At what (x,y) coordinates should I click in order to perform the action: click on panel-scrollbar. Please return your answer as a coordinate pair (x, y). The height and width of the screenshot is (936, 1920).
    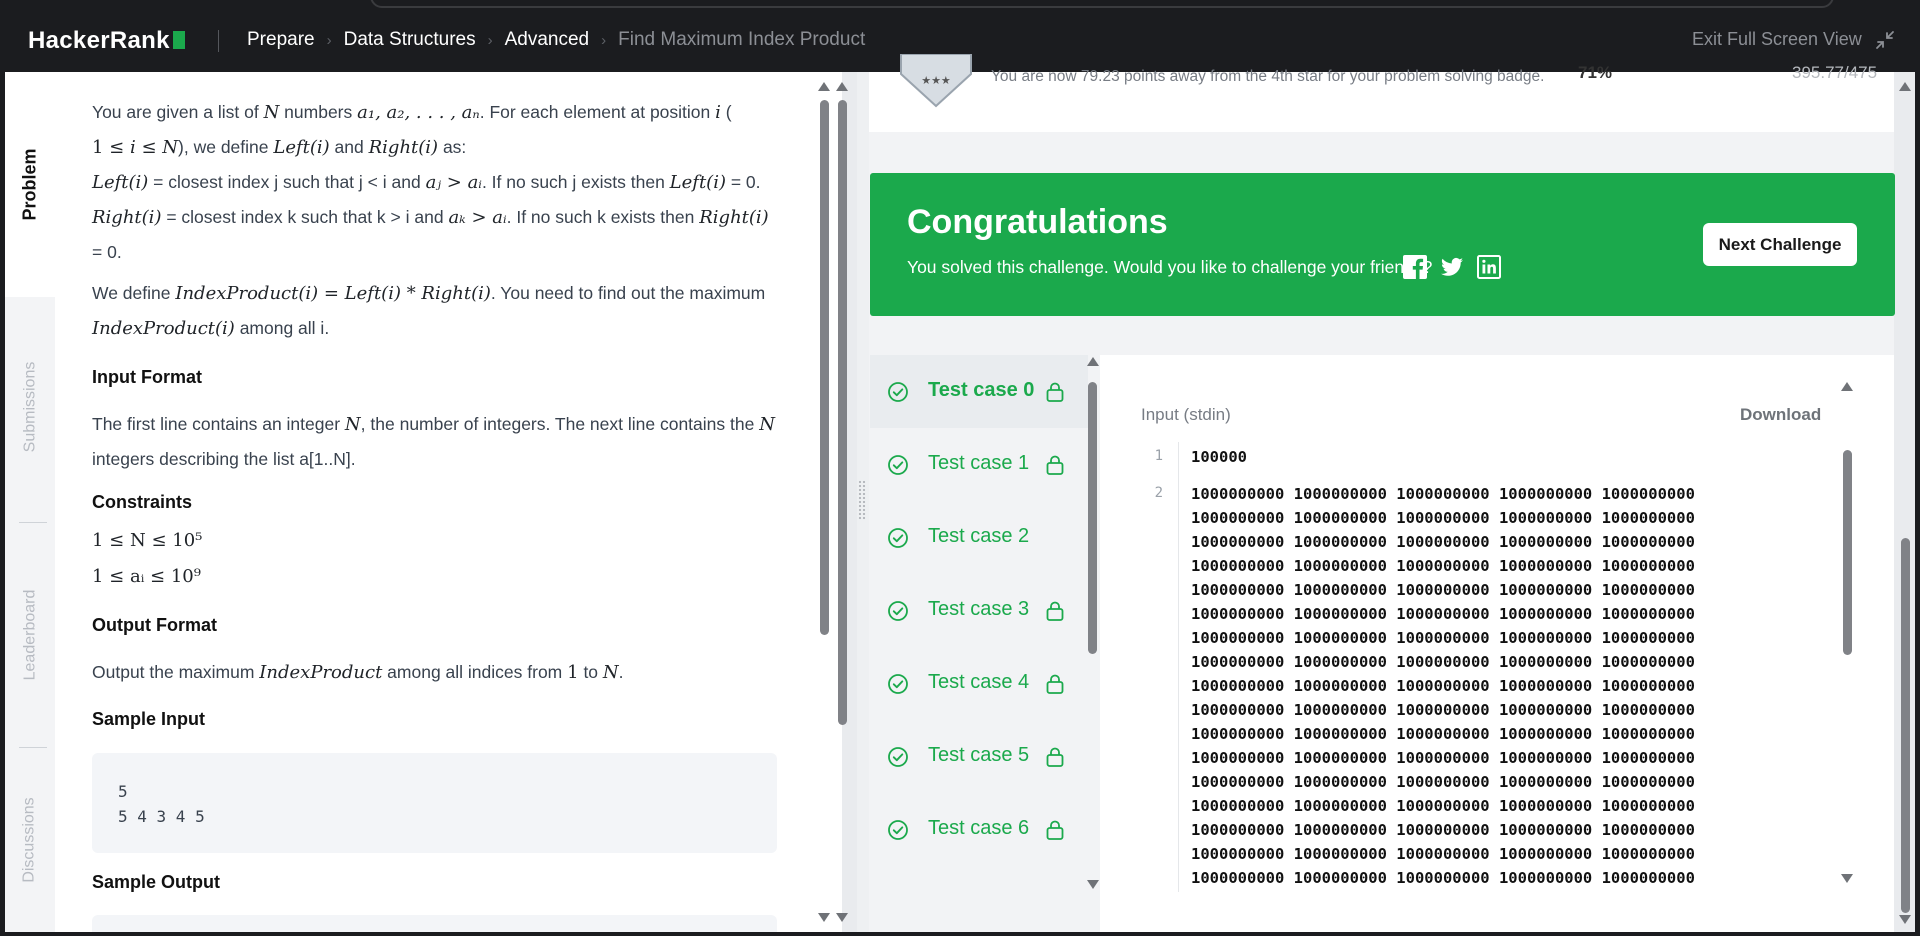
    Looking at the image, I should click on (845, 505).